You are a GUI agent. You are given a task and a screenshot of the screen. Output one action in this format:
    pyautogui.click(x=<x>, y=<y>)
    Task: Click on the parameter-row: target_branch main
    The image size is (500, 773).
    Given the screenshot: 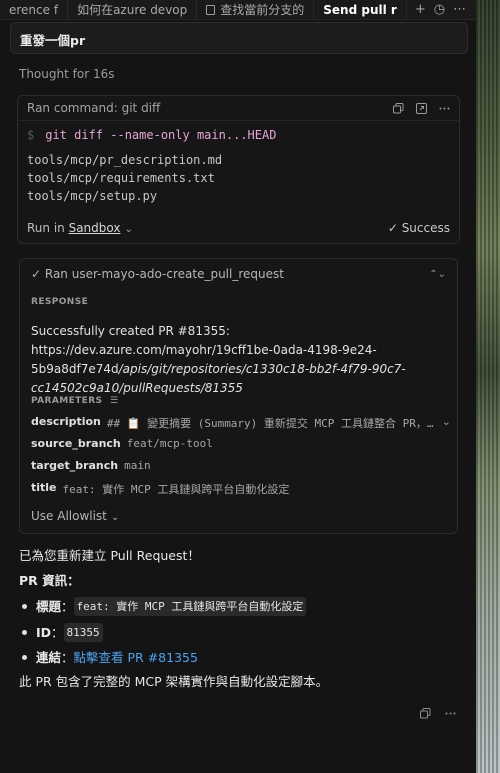 What is the action you would take?
    pyautogui.click(x=241, y=466)
    